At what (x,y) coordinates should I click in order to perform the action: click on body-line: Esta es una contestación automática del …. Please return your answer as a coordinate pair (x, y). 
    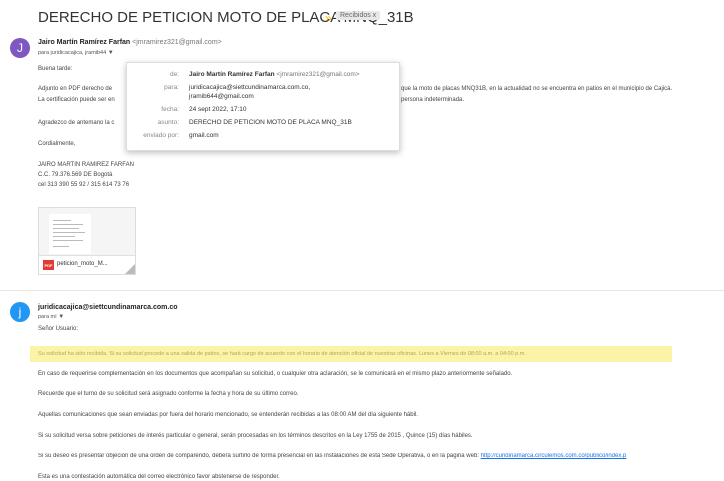
    Looking at the image, I should click on (159, 477).